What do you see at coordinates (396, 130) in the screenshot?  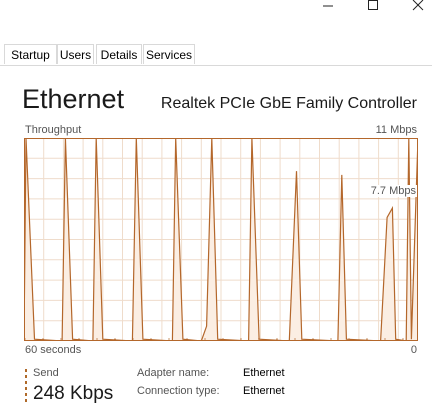 I see `graph-label-max: 11 Mbps` at bounding box center [396, 130].